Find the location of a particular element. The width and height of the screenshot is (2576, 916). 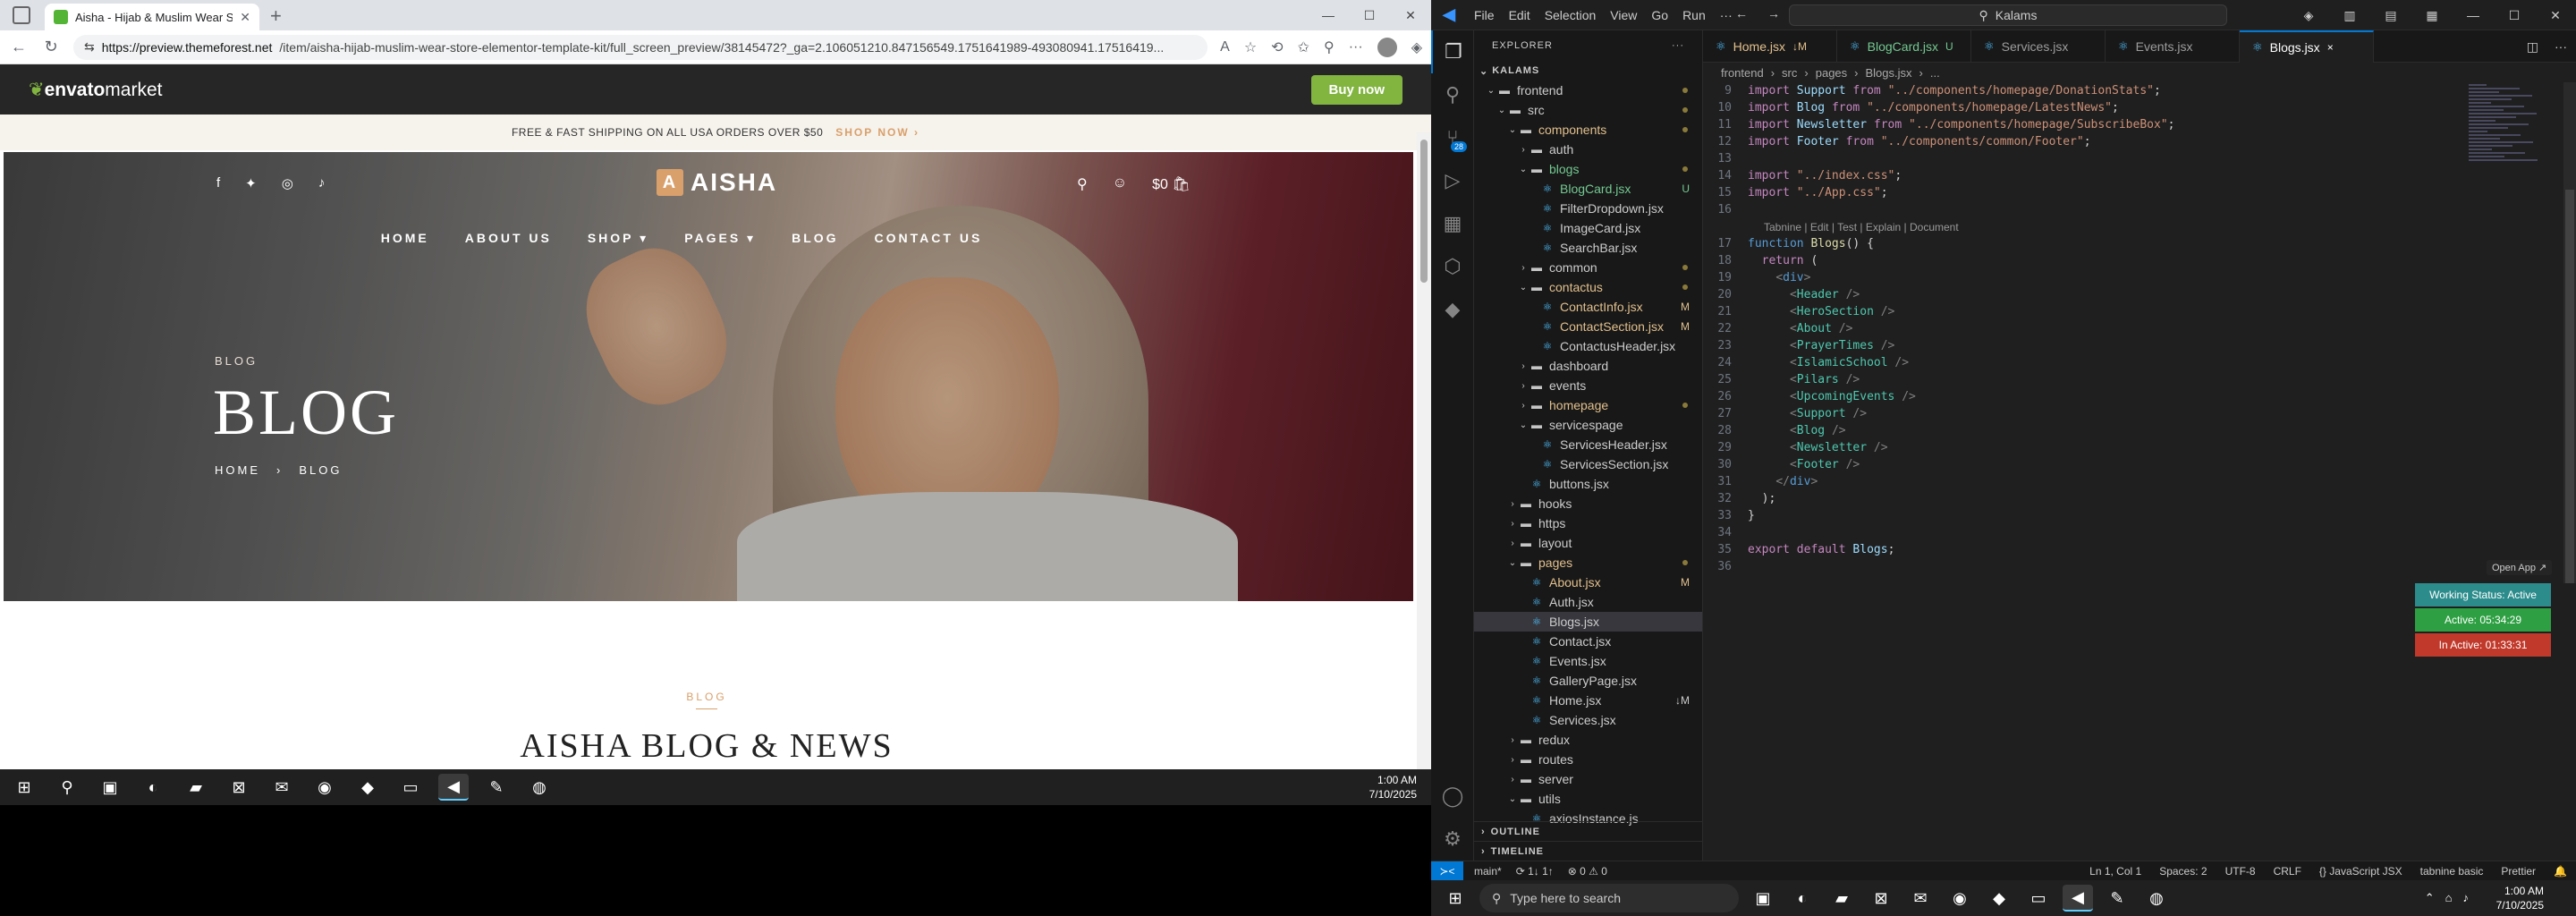

buy-now-button: Buy now is located at coordinates (1356, 89).